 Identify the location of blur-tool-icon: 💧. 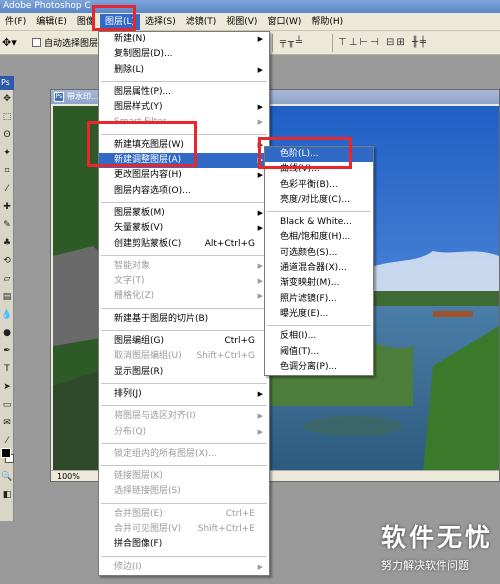
(7, 315).